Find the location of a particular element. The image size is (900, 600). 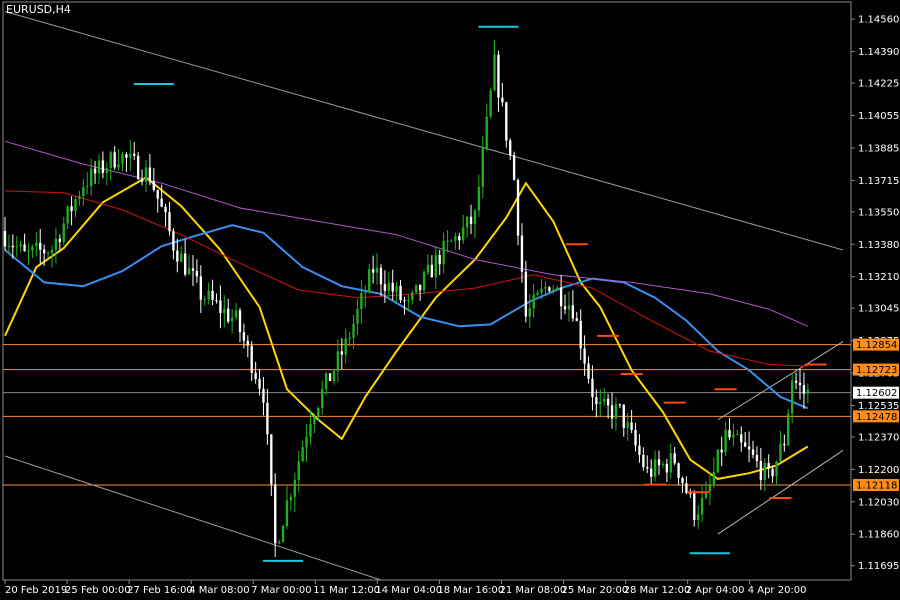

x-tick-label: 7 Mar 00:00 is located at coordinates (281, 590).